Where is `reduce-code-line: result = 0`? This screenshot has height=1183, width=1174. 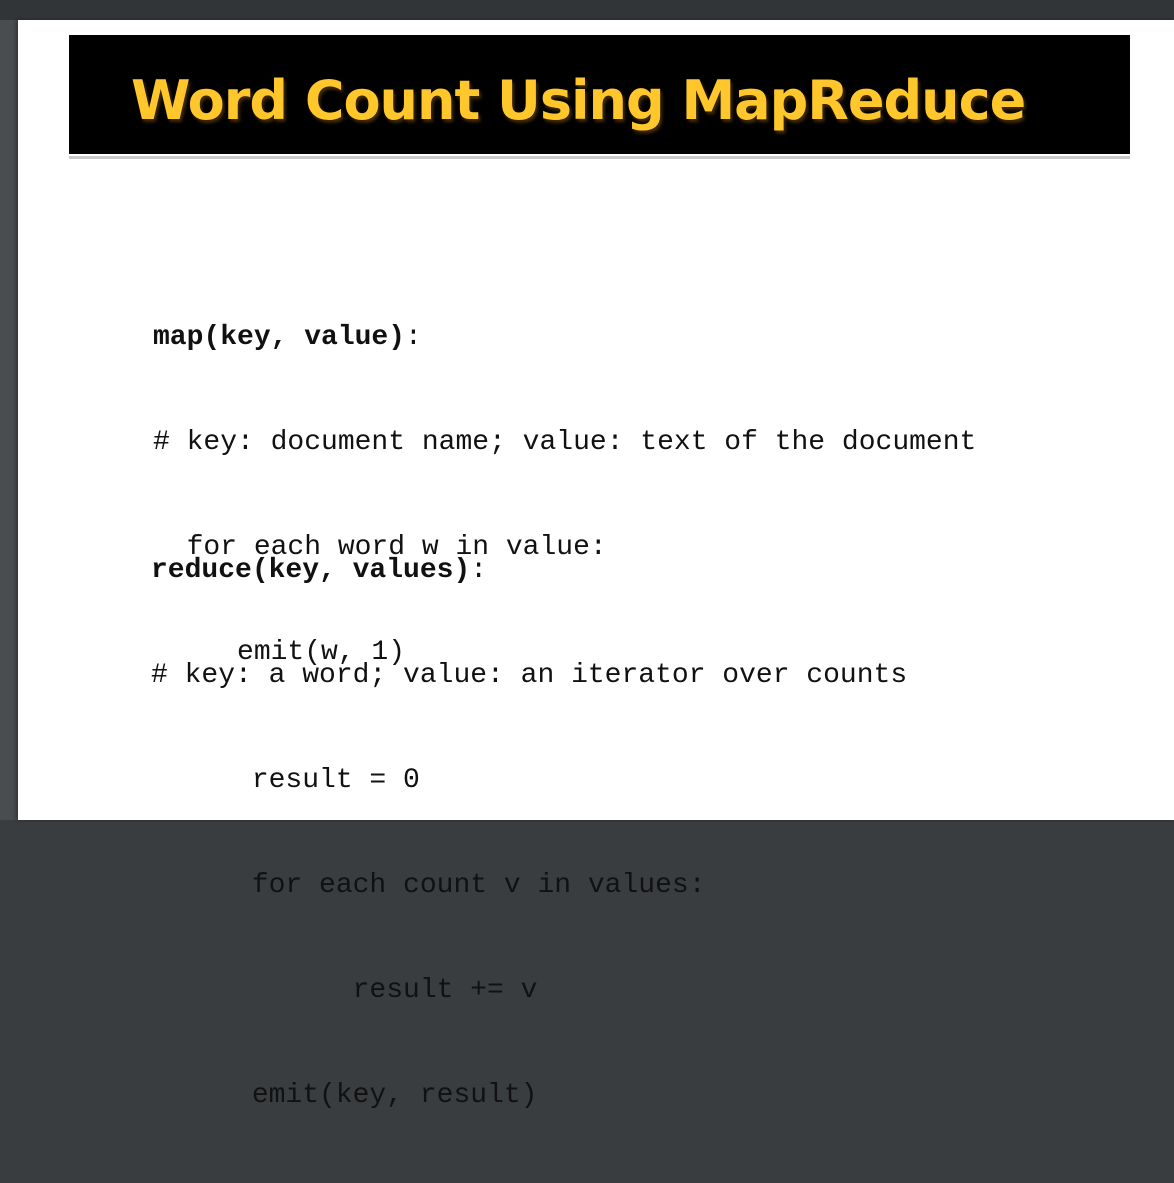 reduce-code-line: result = 0 is located at coordinates (285, 780).